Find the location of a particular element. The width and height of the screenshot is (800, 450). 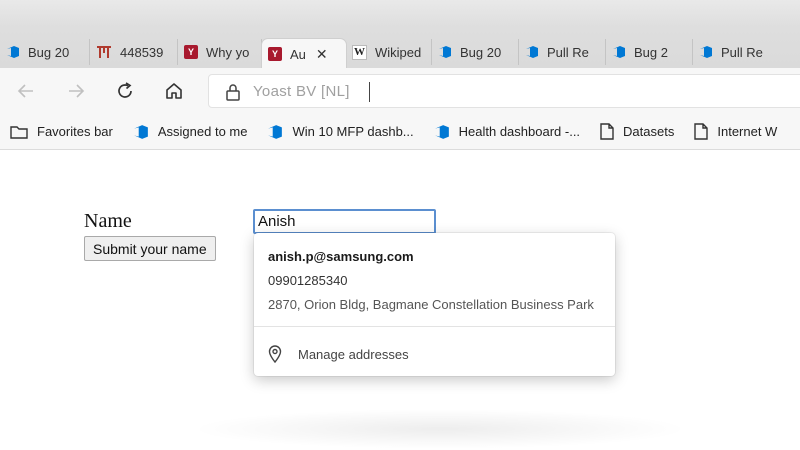

tab-label: Wikiped is located at coordinates (398, 52).